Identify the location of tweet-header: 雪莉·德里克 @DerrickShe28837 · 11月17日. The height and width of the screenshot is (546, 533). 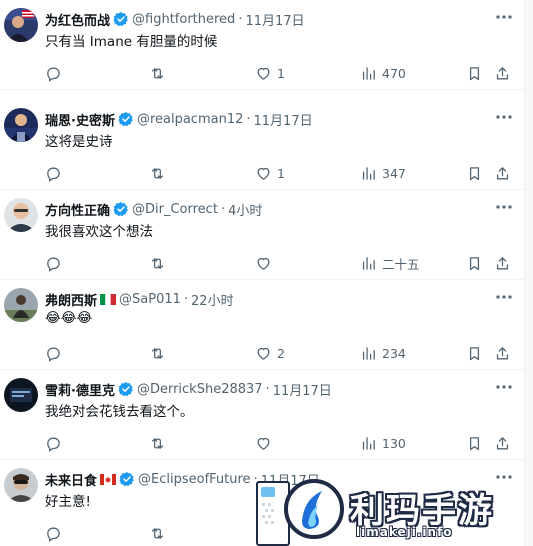
(188, 389).